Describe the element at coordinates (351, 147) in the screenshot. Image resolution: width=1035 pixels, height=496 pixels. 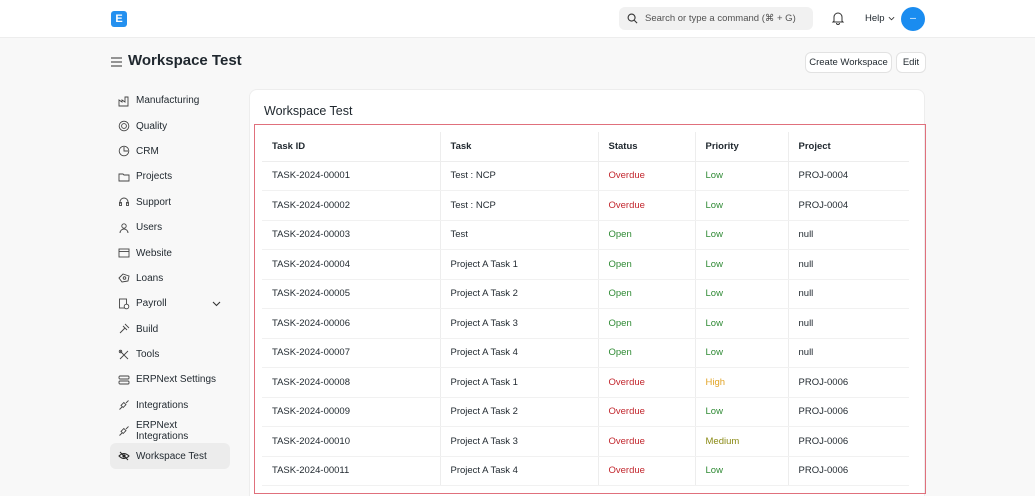
I see `column-header: Task ID` at that location.